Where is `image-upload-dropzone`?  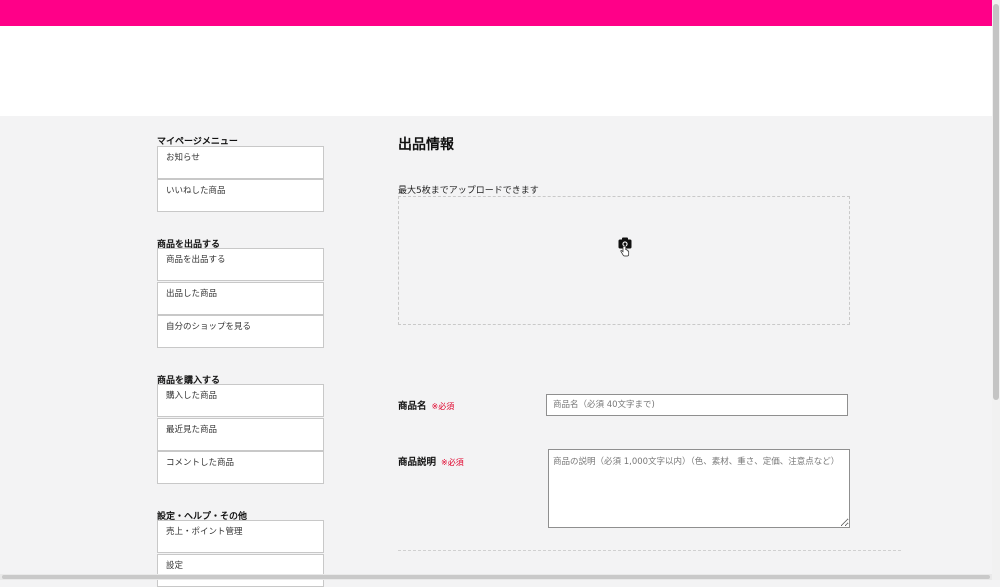
image-upload-dropzone is located at coordinates (624, 260).